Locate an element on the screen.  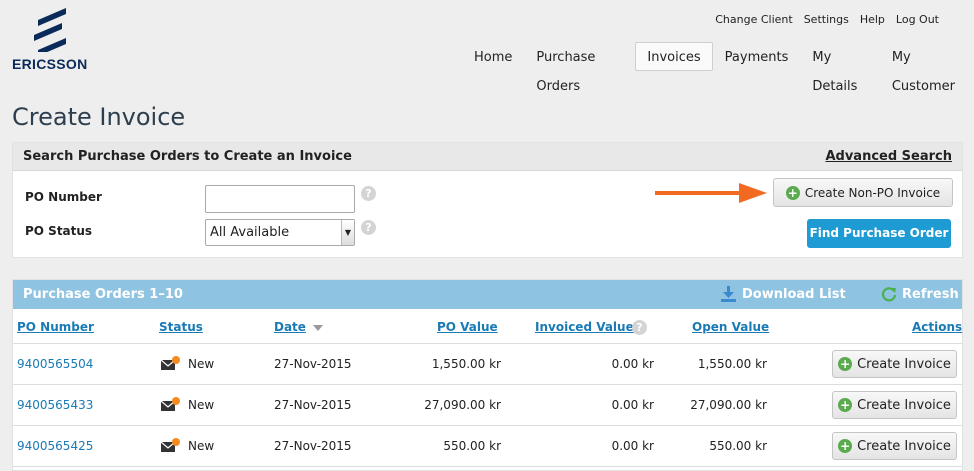
page-title: Create Invoice is located at coordinates (99, 117).